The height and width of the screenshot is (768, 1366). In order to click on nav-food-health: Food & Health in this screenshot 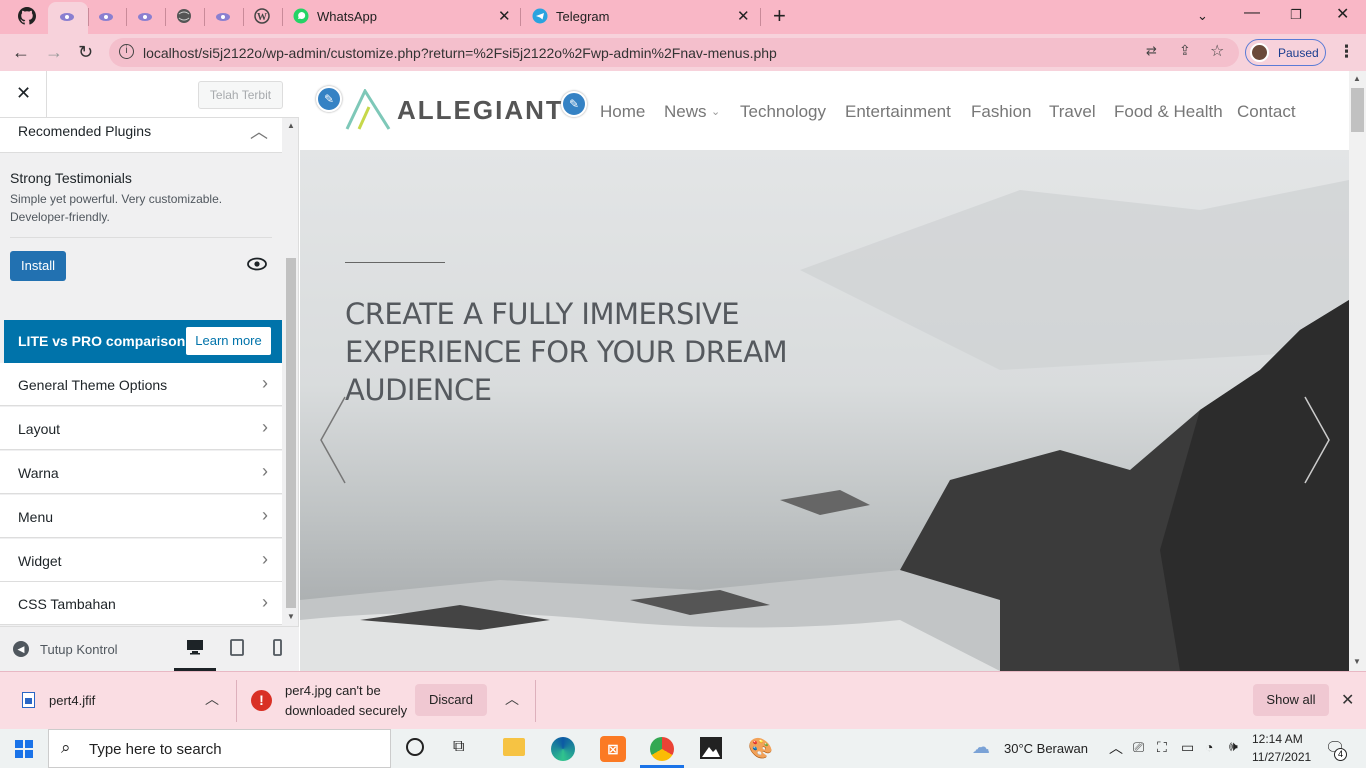, I will do `click(1168, 112)`.